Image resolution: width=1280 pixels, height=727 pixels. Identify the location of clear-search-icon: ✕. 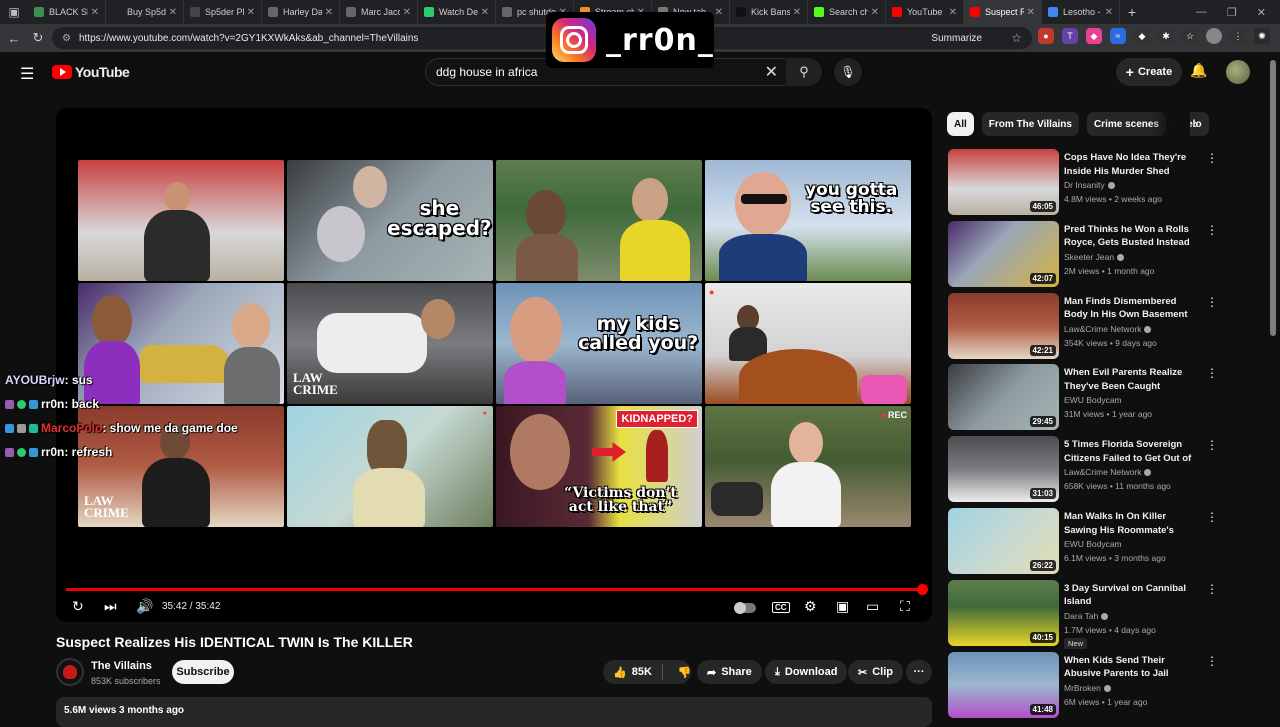
(771, 72).